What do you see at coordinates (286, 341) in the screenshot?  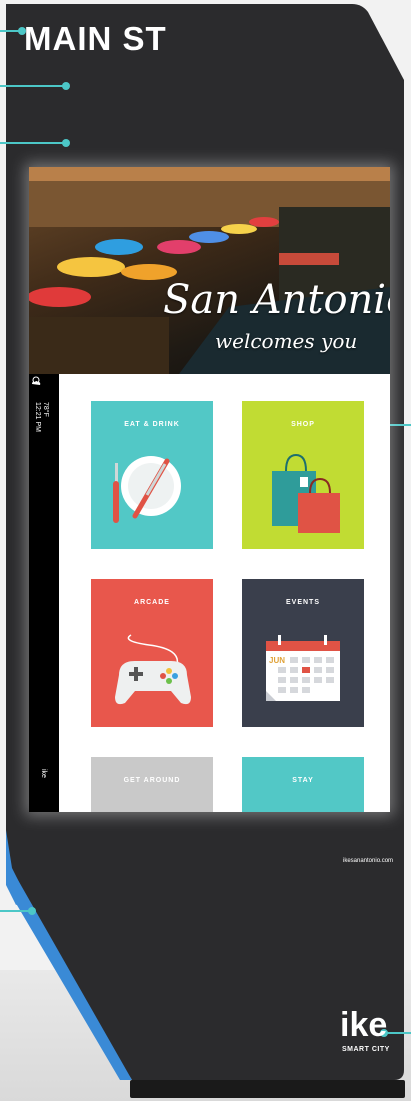 I see `hero-subline: welcomes you` at bounding box center [286, 341].